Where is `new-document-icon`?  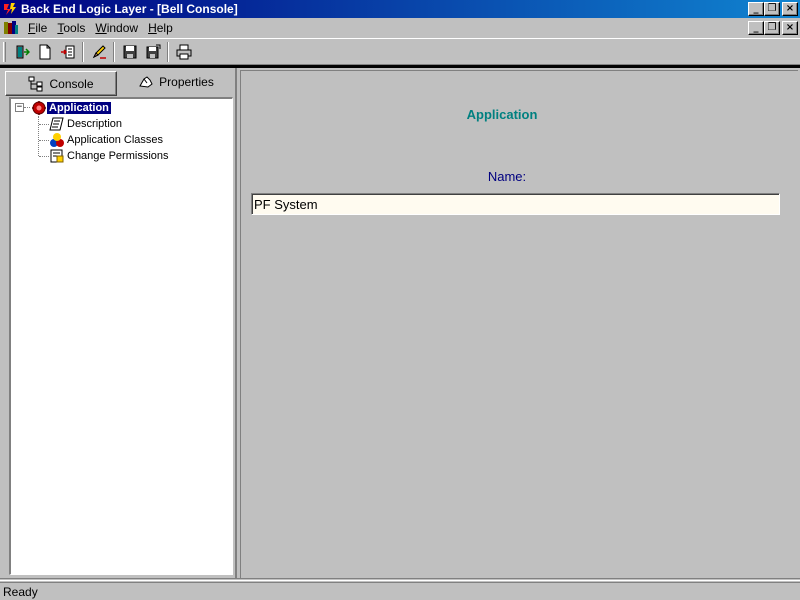
new-document-icon is located at coordinates (44, 51).